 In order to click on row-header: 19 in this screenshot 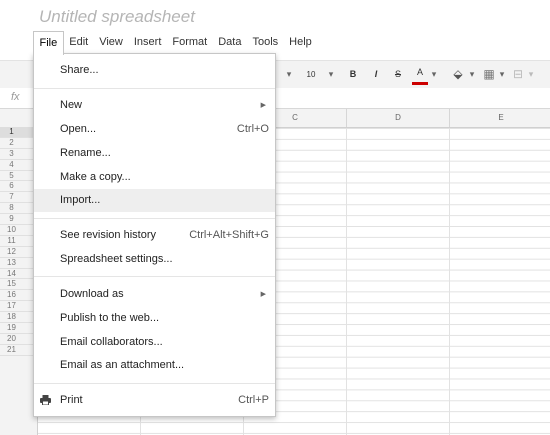, I will do `click(18, 328)`.